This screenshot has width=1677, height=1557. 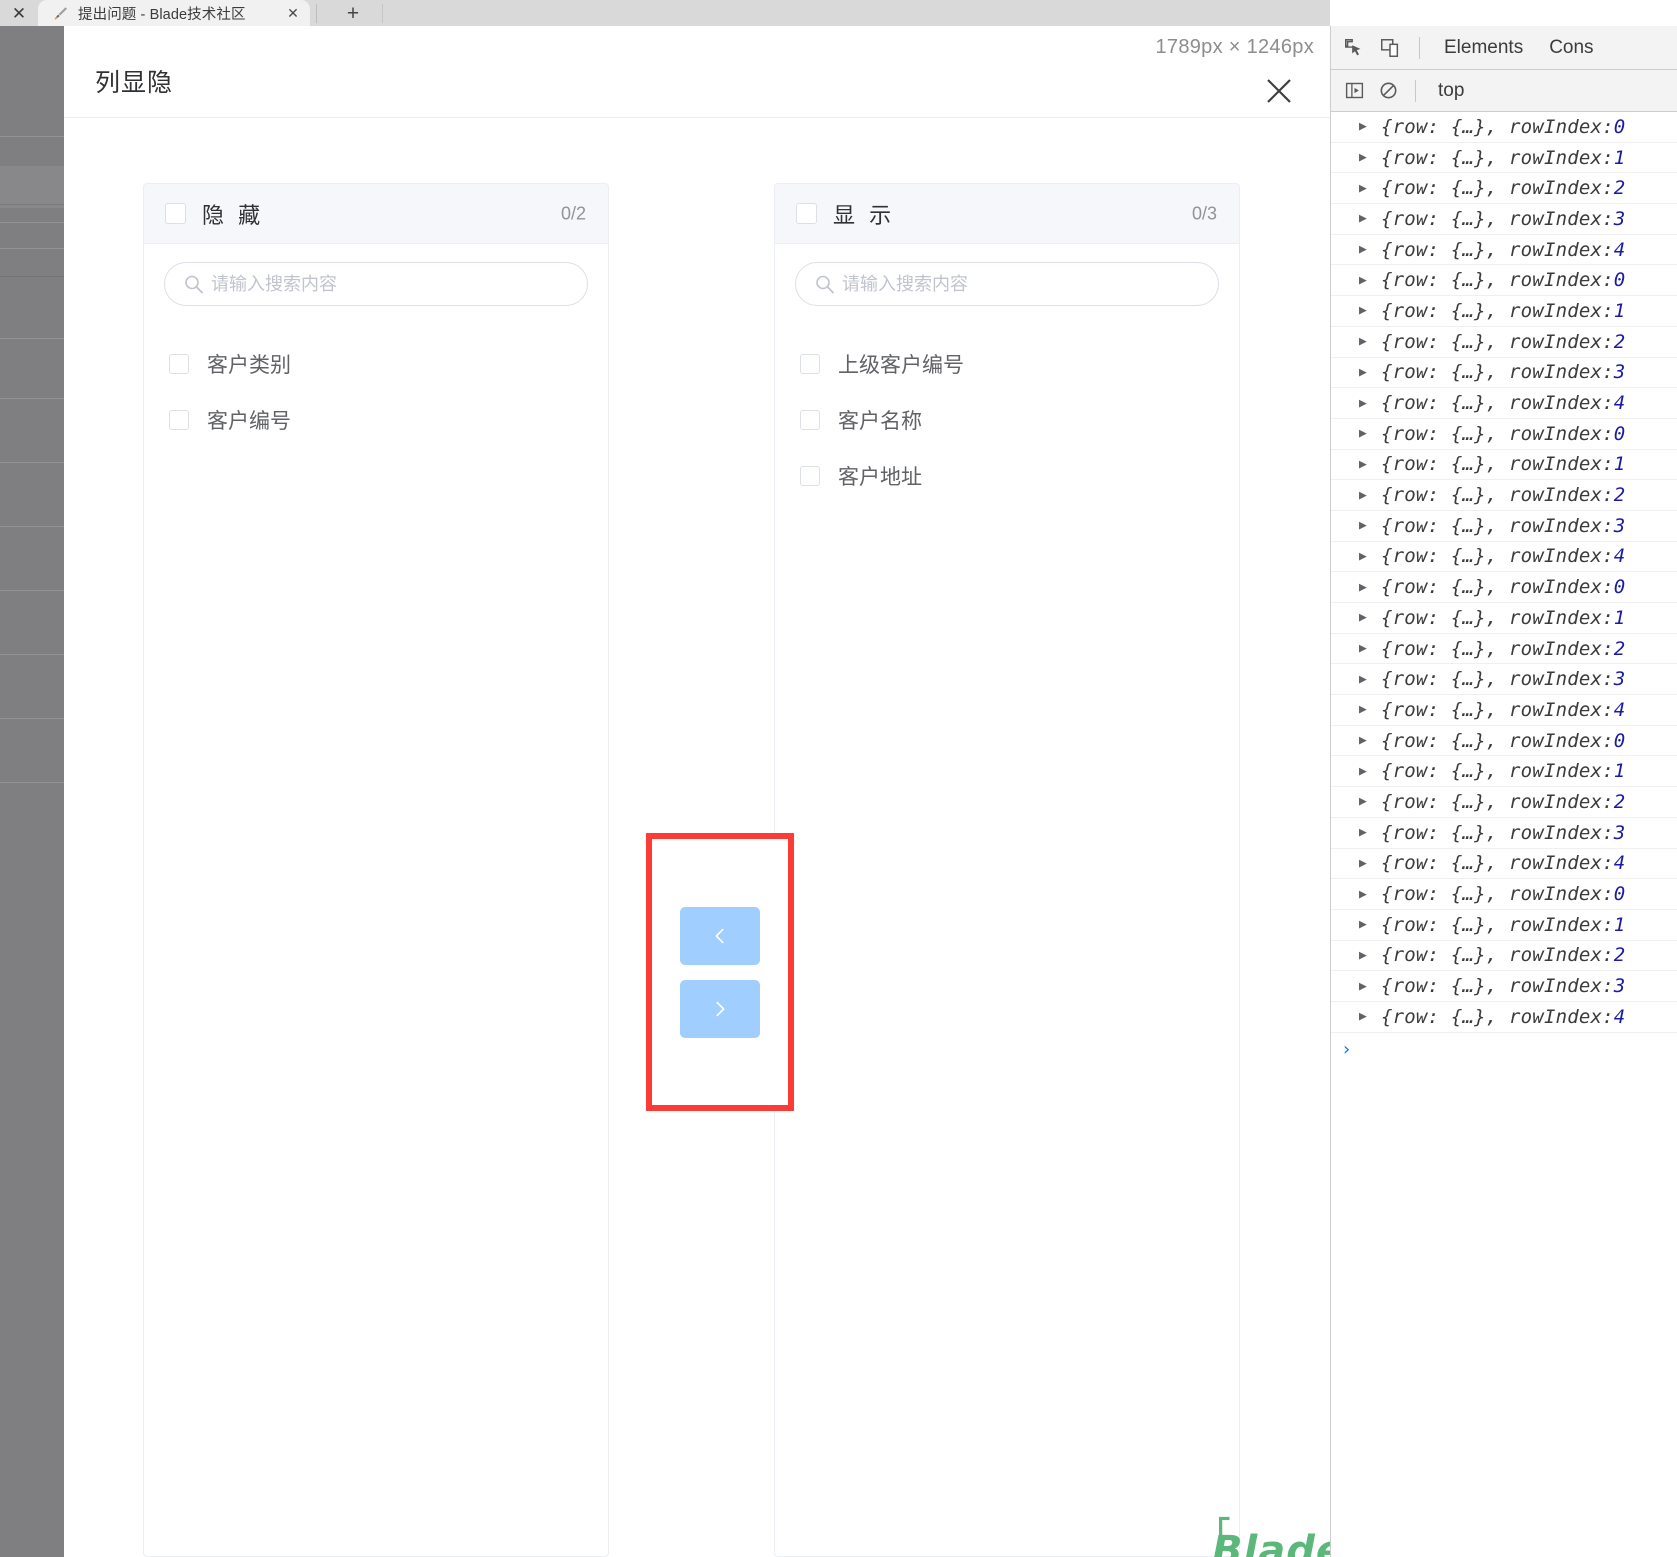 What do you see at coordinates (1419, 47) in the screenshot?
I see `toolbar-divider` at bounding box center [1419, 47].